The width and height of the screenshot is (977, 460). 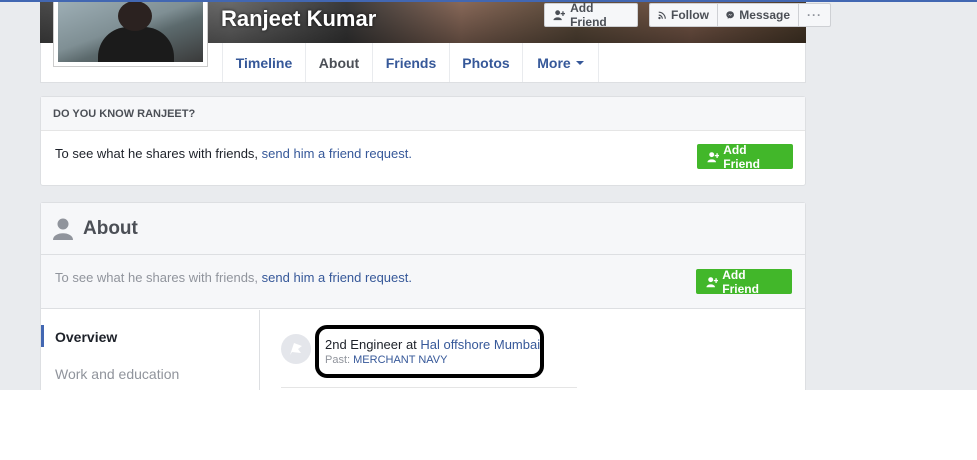 What do you see at coordinates (86, 337) in the screenshot?
I see `sidebar-item-overview: Overview` at bounding box center [86, 337].